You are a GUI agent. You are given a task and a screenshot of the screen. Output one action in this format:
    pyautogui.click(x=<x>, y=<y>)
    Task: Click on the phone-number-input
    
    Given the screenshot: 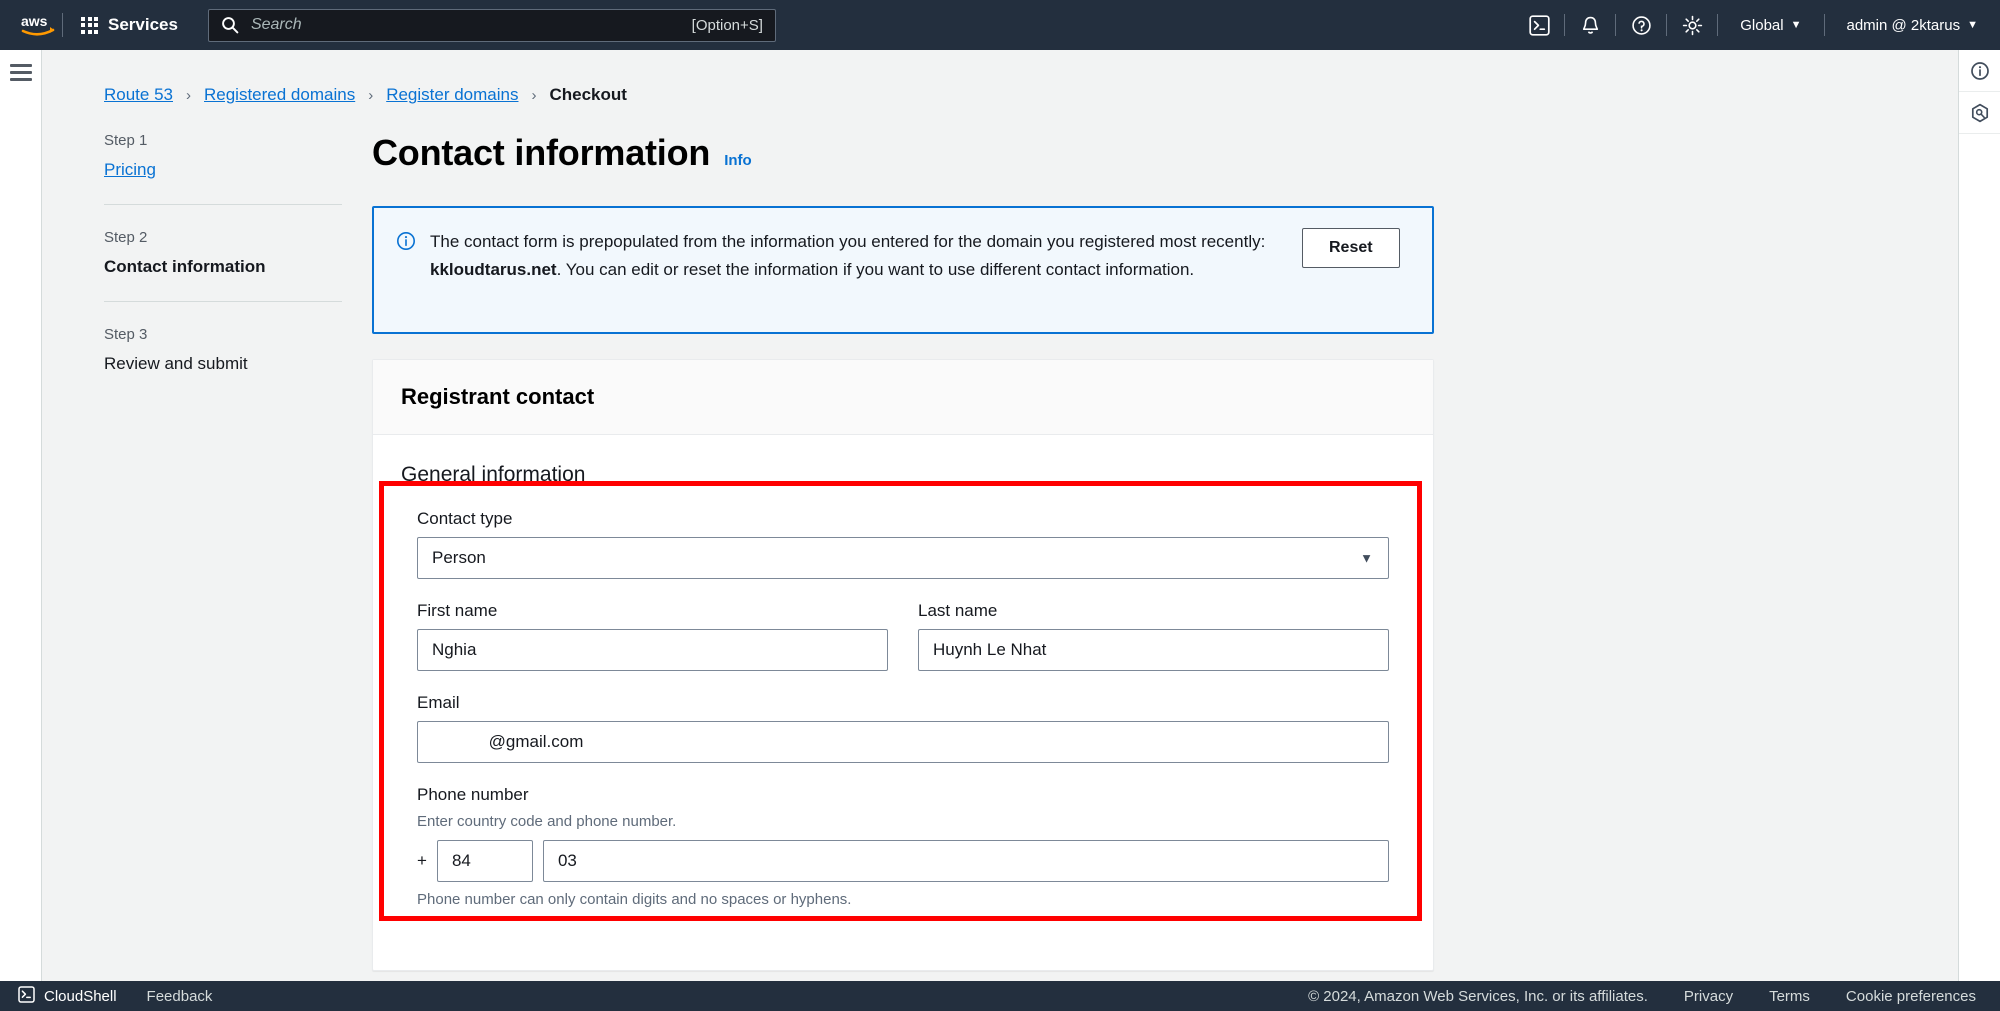 What is the action you would take?
    pyautogui.click(x=965, y=861)
    